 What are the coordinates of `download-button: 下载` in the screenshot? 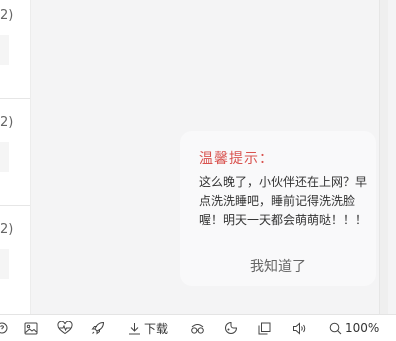 It's located at (148, 328).